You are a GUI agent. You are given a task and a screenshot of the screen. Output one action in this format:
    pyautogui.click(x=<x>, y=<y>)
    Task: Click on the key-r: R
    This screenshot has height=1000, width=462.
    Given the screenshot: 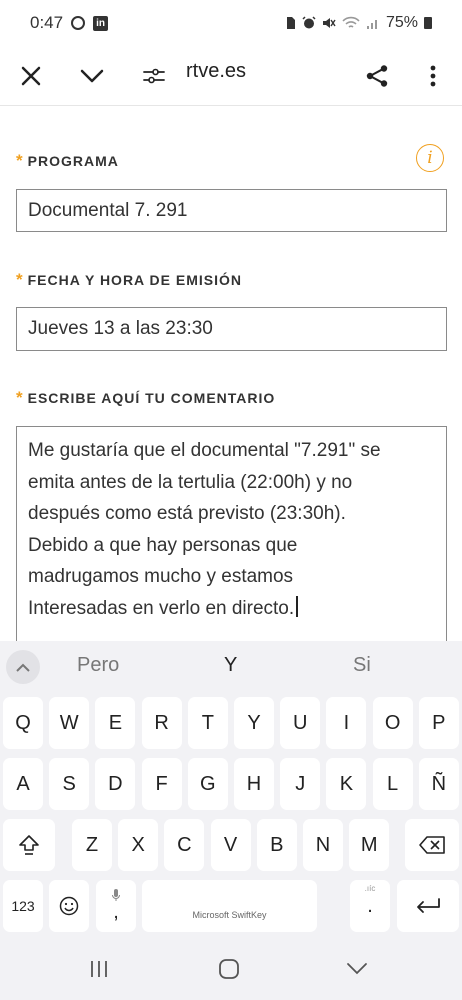 What is the action you would take?
    pyautogui.click(x=161, y=723)
    